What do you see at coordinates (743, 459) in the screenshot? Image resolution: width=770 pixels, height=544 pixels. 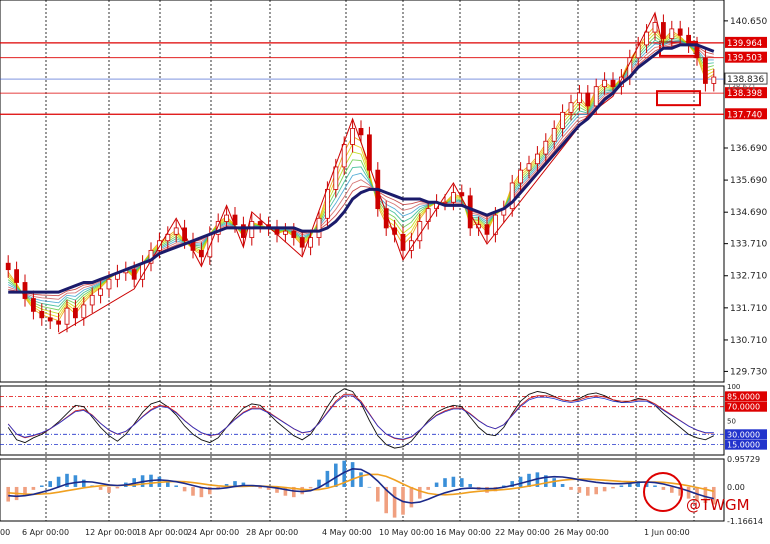 I see `macd-tick-label: 0.95729` at bounding box center [743, 459].